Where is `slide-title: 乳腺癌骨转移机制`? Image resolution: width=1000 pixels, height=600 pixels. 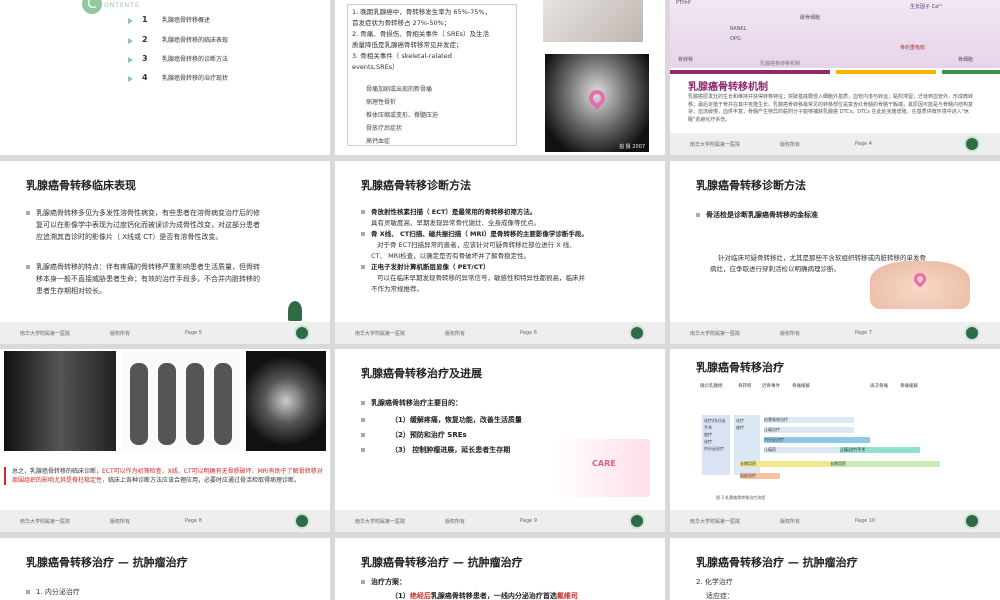
slide-title: 乳腺癌骨转移机制 is located at coordinates (728, 87).